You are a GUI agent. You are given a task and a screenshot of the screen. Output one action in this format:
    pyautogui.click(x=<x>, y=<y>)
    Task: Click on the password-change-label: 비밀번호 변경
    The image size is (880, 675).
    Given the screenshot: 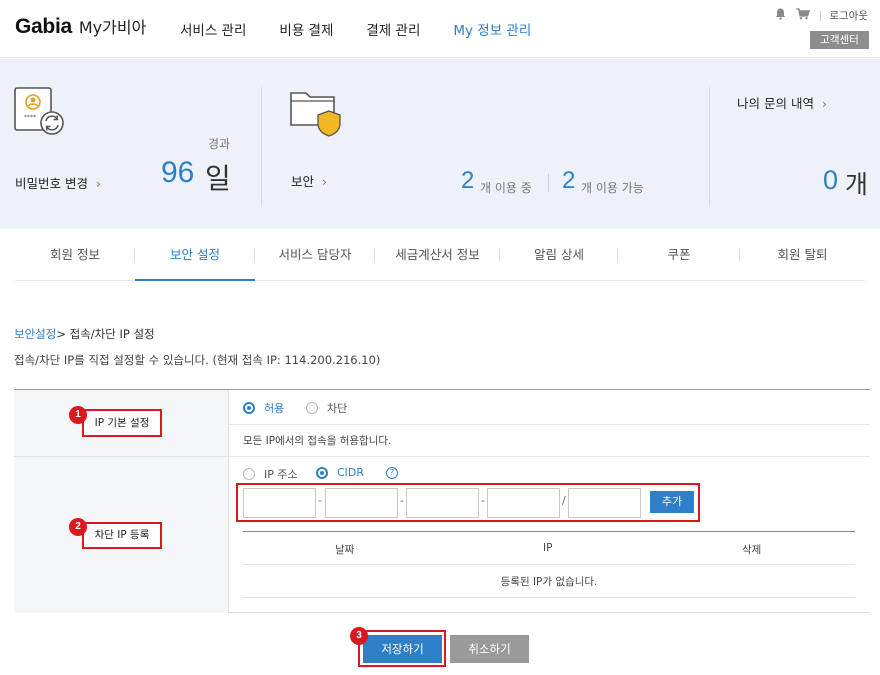 What is the action you would take?
    pyautogui.click(x=51, y=183)
    